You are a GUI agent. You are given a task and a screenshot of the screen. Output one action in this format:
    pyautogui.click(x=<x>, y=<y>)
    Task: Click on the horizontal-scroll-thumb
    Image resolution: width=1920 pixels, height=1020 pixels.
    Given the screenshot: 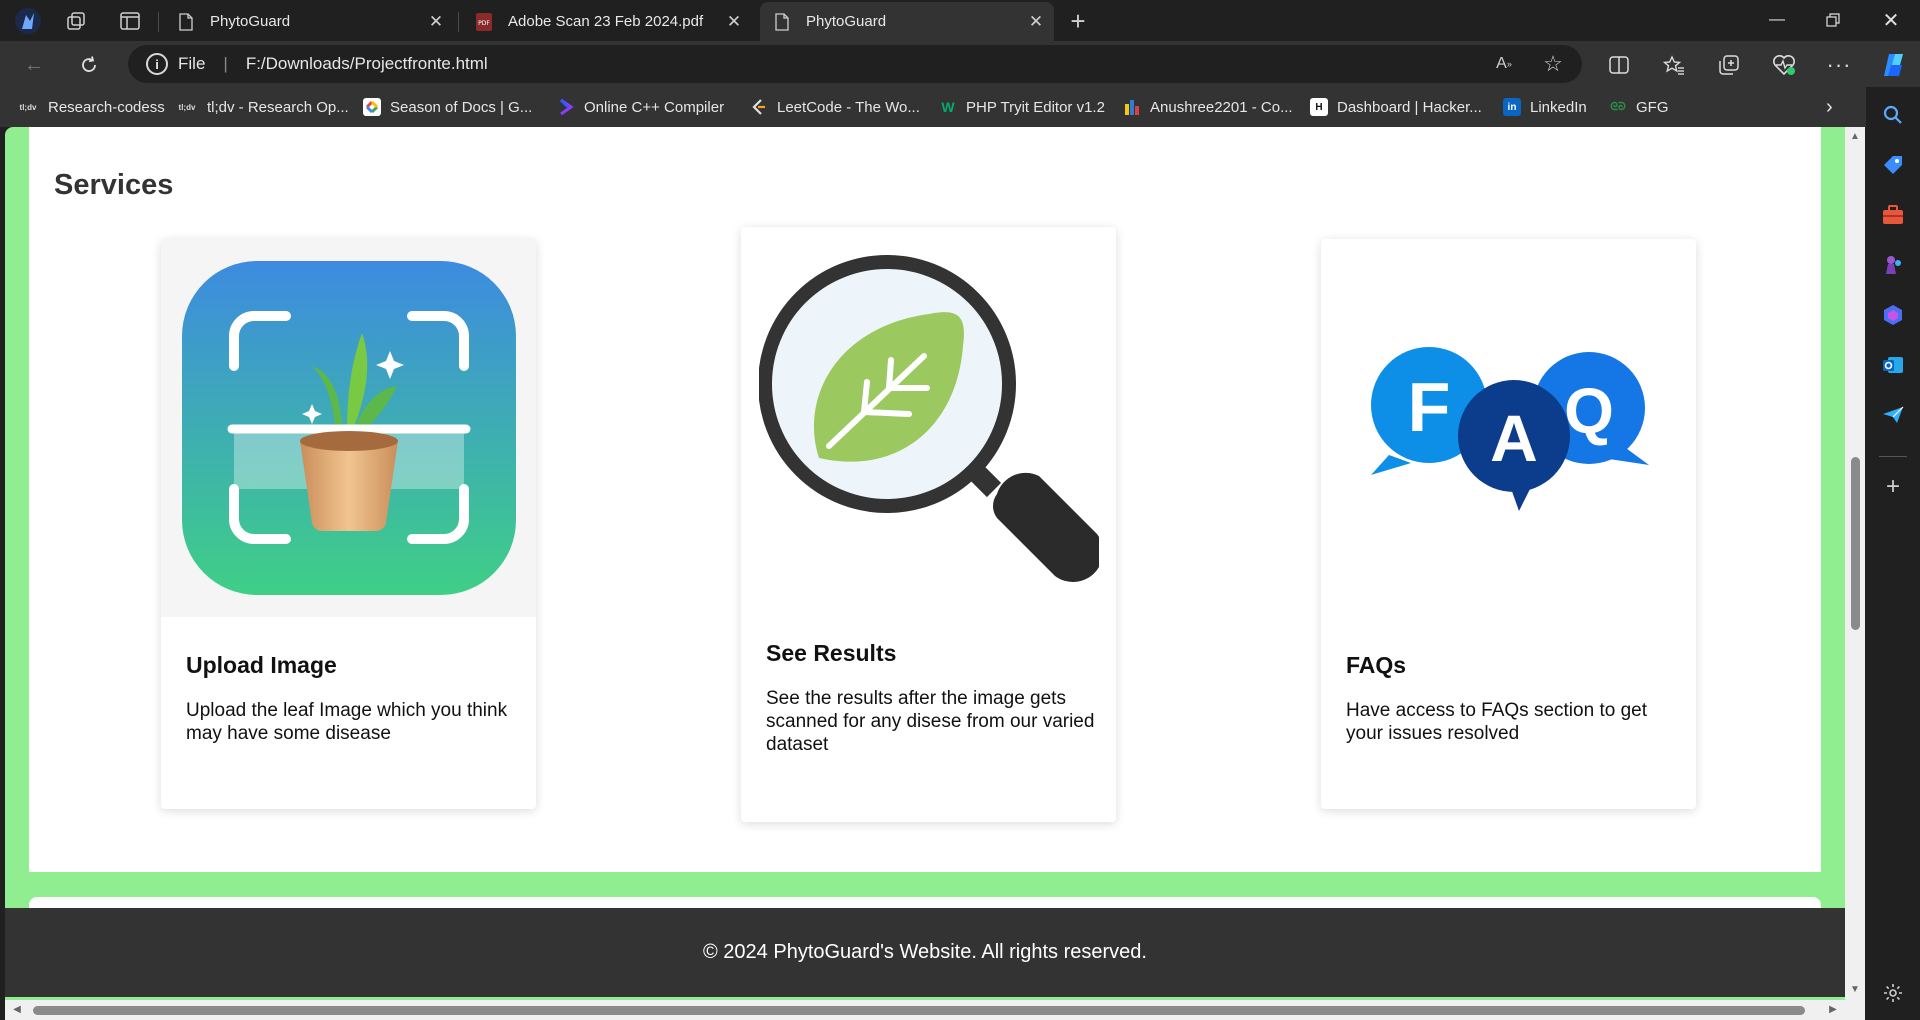 What is the action you would take?
    pyautogui.click(x=919, y=1010)
    